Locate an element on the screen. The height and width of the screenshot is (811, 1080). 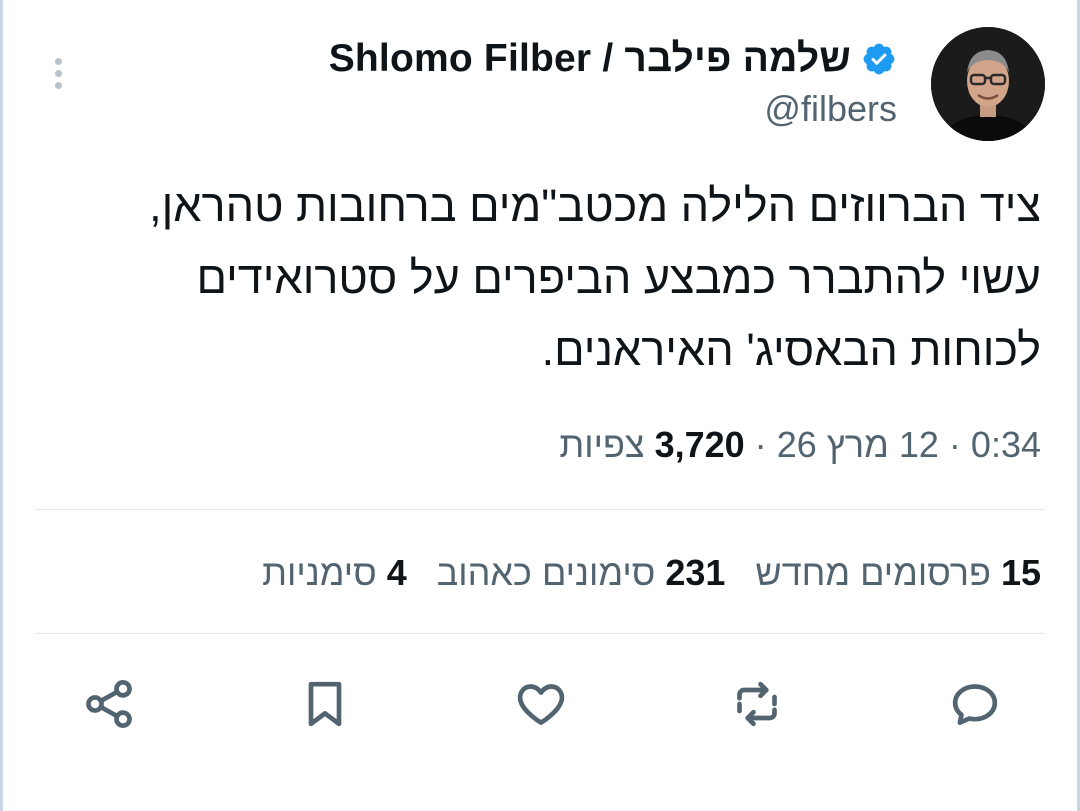
reply-icon is located at coordinates (975, 704).